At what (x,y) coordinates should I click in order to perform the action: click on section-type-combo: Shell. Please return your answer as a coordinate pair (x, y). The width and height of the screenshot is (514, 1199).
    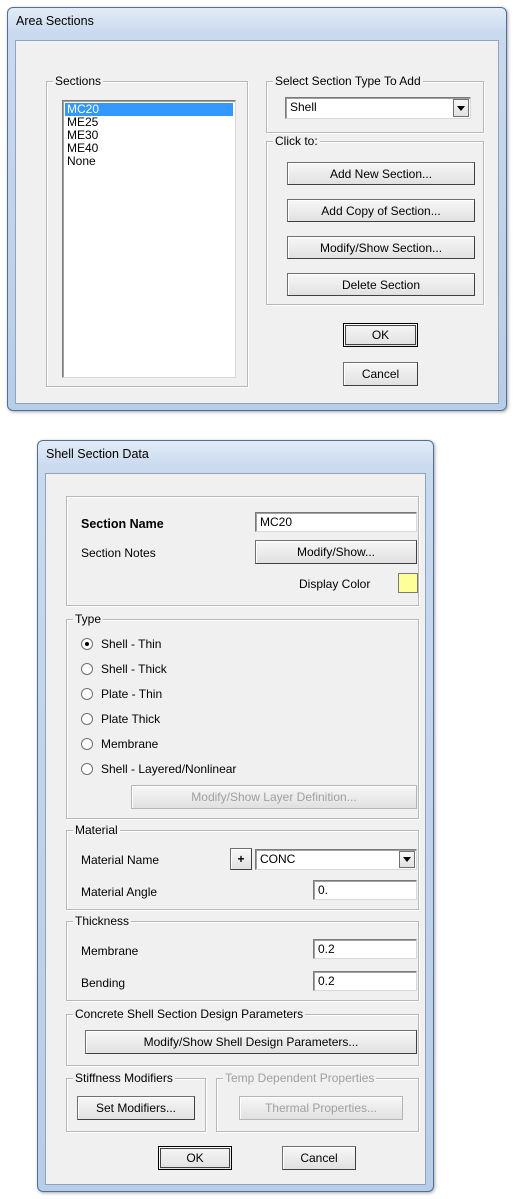
    Looking at the image, I should click on (378, 108).